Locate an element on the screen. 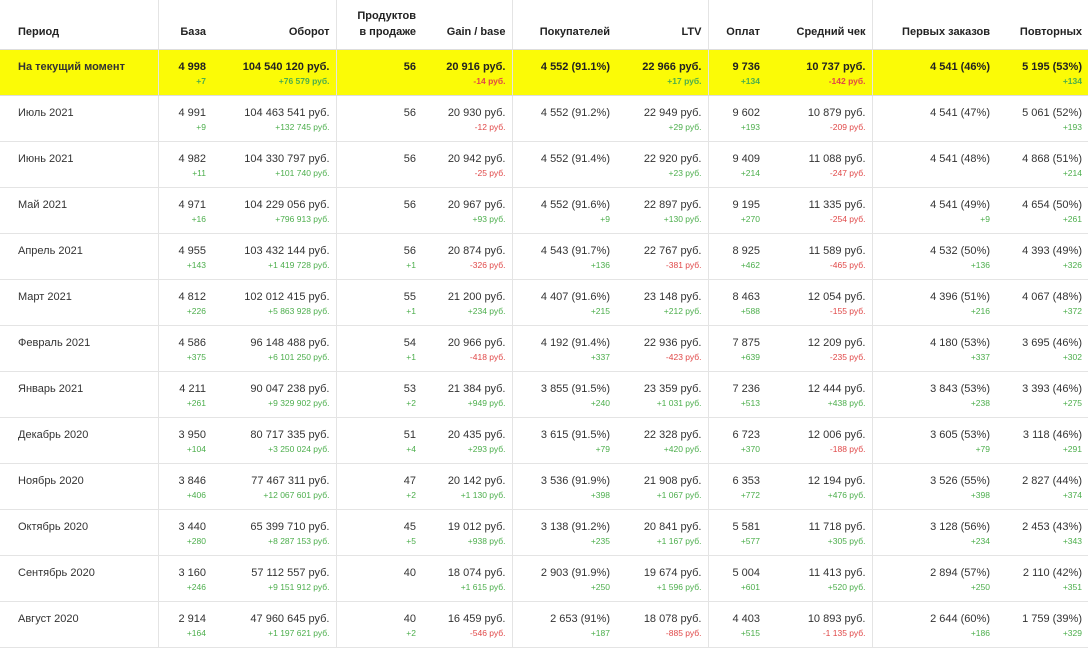 The height and width of the screenshot is (648, 1090). avg-check-value: 11 088 руб. is located at coordinates (837, 159).